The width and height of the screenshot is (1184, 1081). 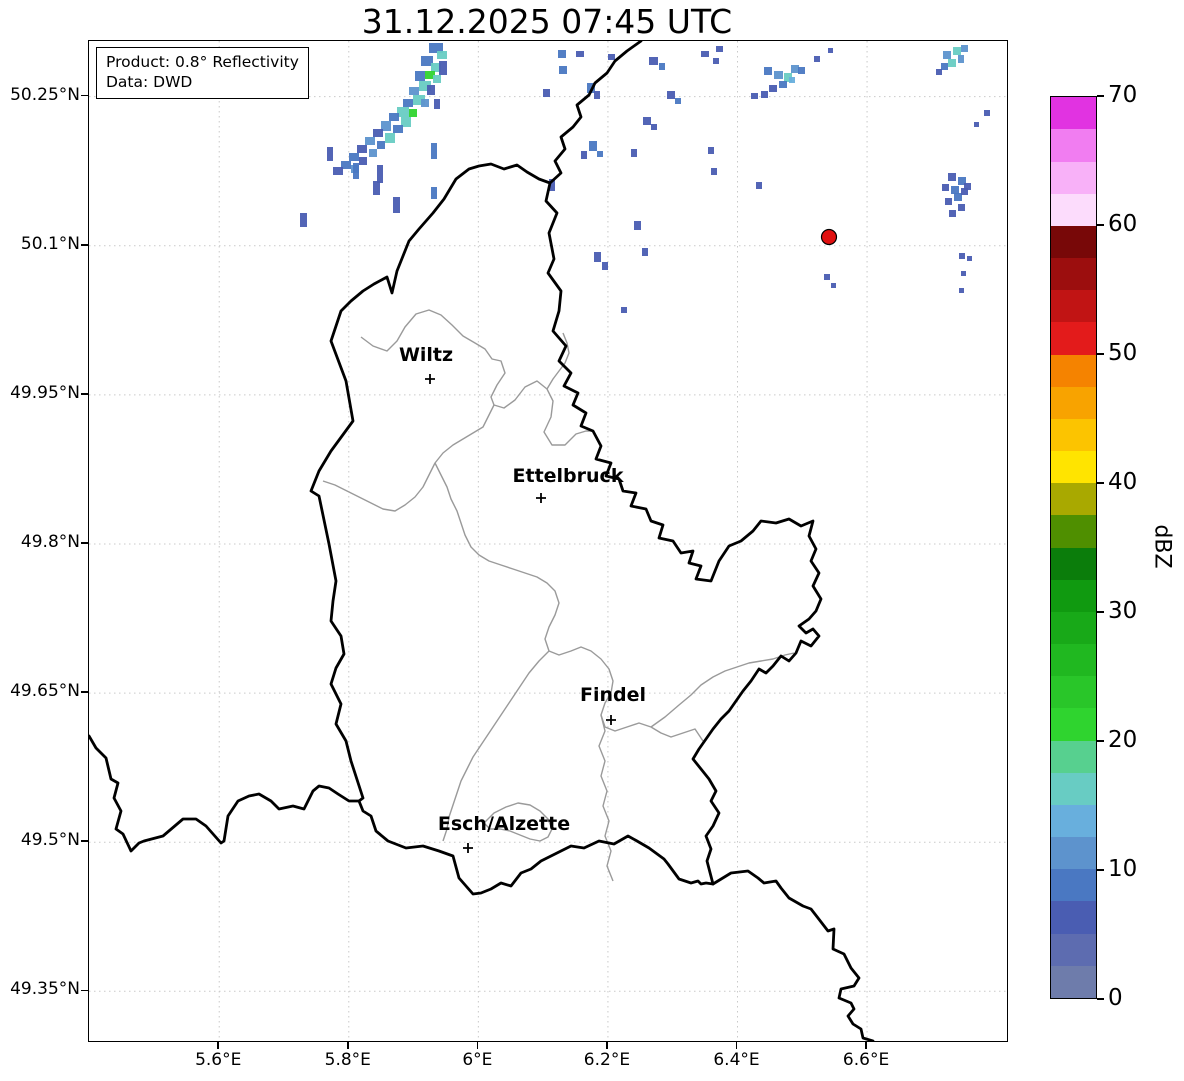 I want to click on lat-tick-label: 49.95°N, so click(x=45, y=392).